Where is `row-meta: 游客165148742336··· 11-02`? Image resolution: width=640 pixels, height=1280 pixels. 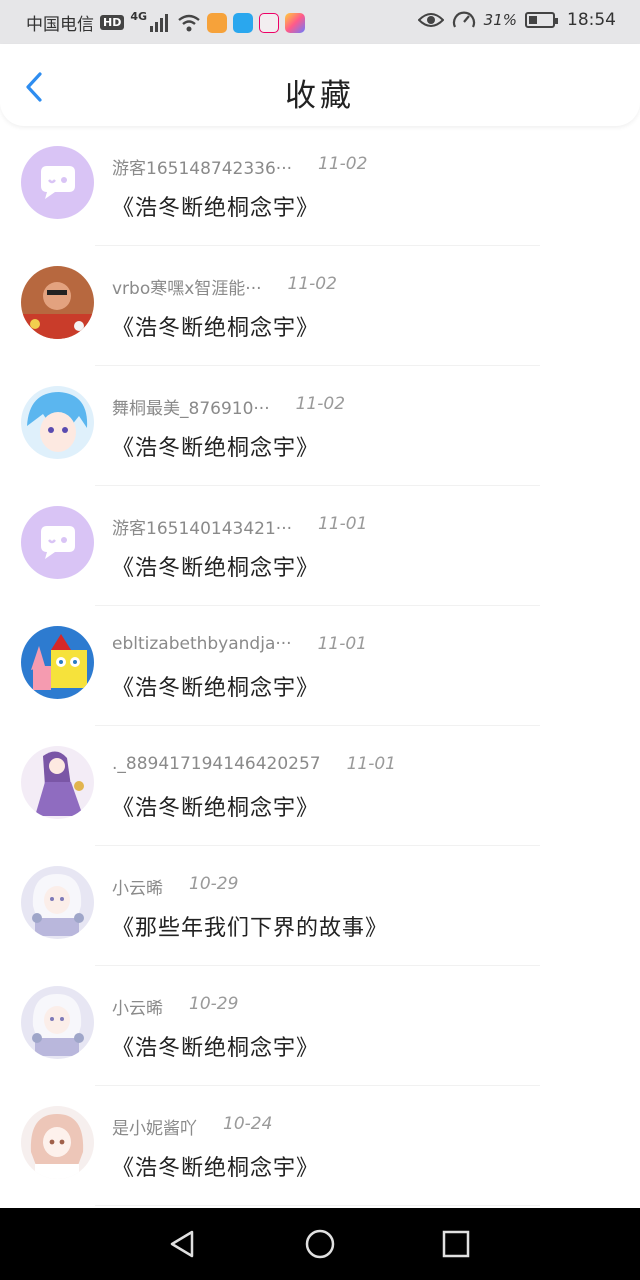
row-meta: 游客165148742336··· 11-02 is located at coordinates (239, 166).